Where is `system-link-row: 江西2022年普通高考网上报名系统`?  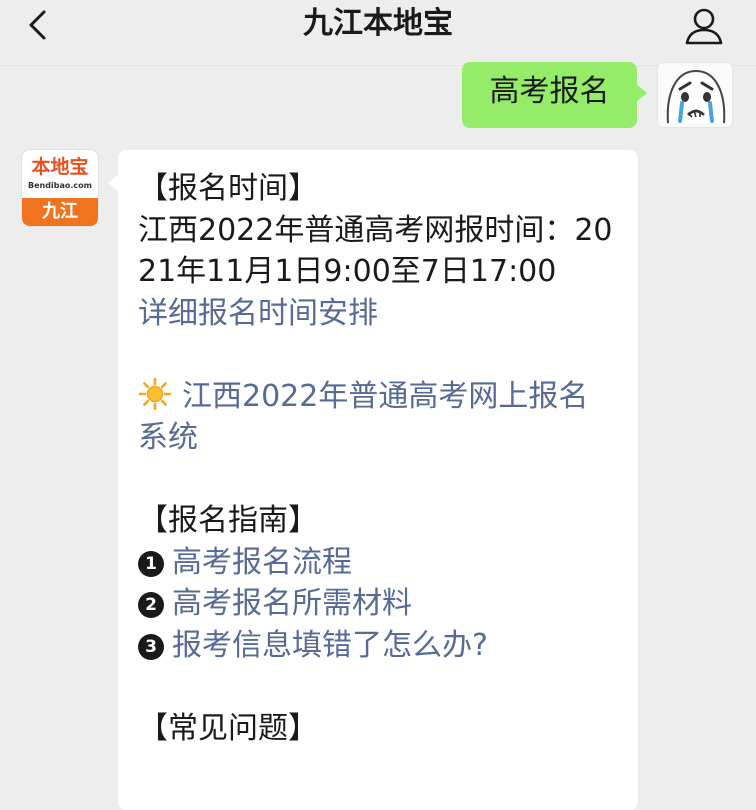
system-link-row: 江西2022年普通高考网上报名系统 is located at coordinates (377, 417).